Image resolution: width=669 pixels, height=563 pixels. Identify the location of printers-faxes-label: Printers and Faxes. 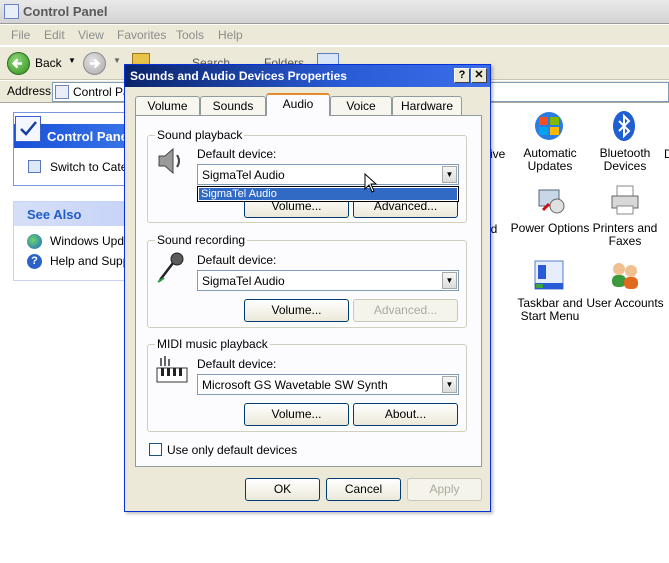
(625, 235).